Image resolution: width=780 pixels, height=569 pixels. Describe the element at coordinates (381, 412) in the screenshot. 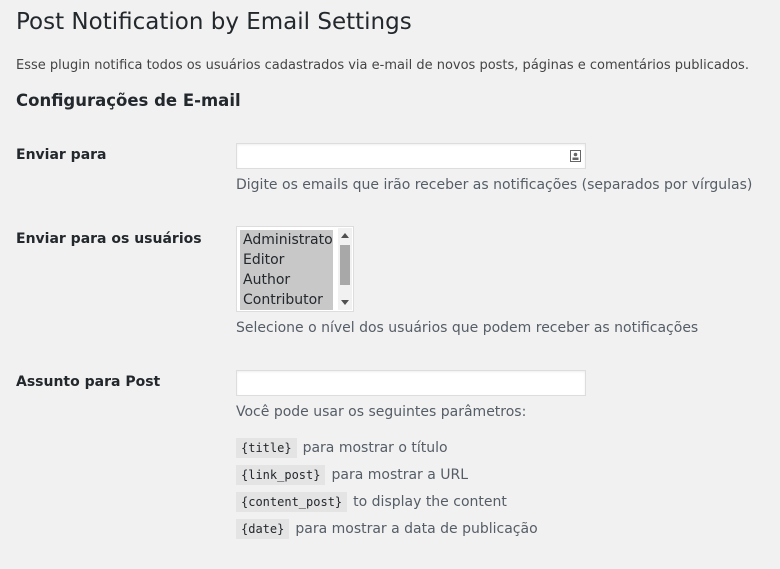

I see `post-subject-description: Você pode usar os seguintes parâmetros:` at that location.